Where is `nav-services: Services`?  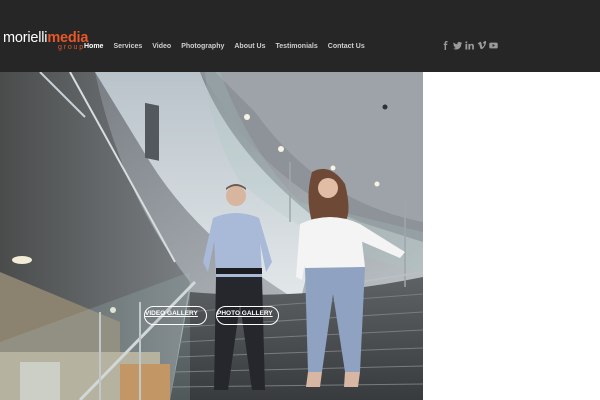
nav-services: Services is located at coordinates (127, 46).